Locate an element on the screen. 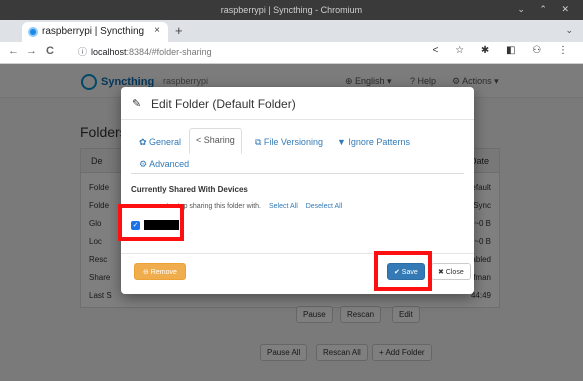 The image size is (583, 381). modal-title: Edit Folder (Default Folder) is located at coordinates (223, 104).